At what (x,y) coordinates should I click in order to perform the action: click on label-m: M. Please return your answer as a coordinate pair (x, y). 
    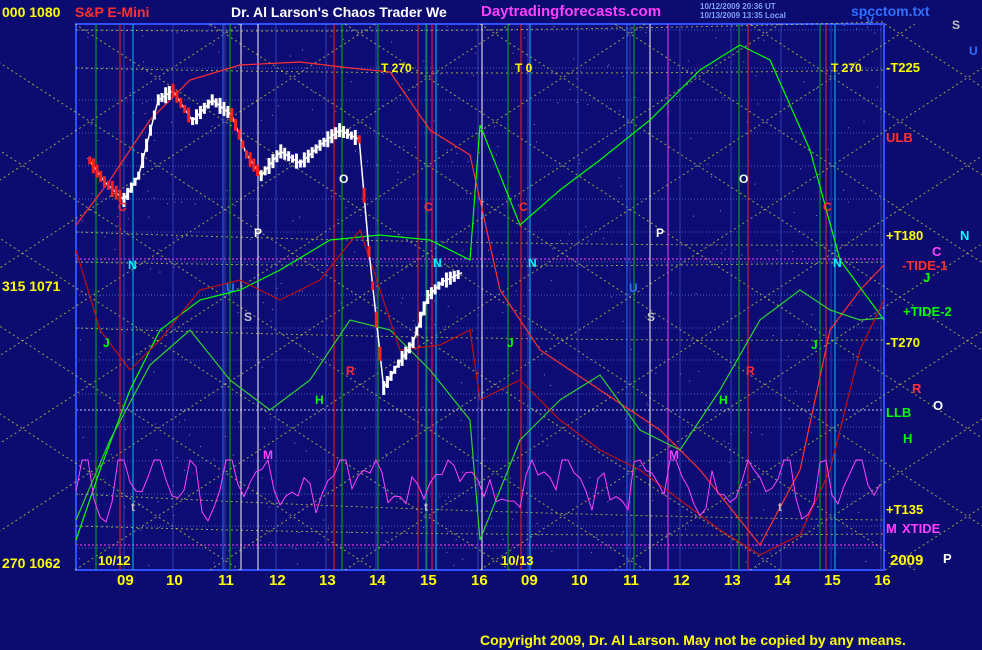
    Looking at the image, I should click on (891, 528).